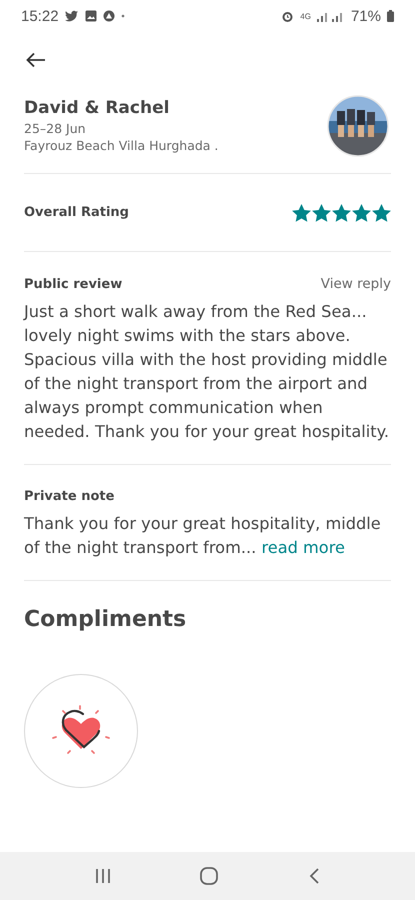 The width and height of the screenshot is (415, 900). What do you see at coordinates (355, 284) in the screenshot?
I see `view-reply-link: View reply` at bounding box center [355, 284].